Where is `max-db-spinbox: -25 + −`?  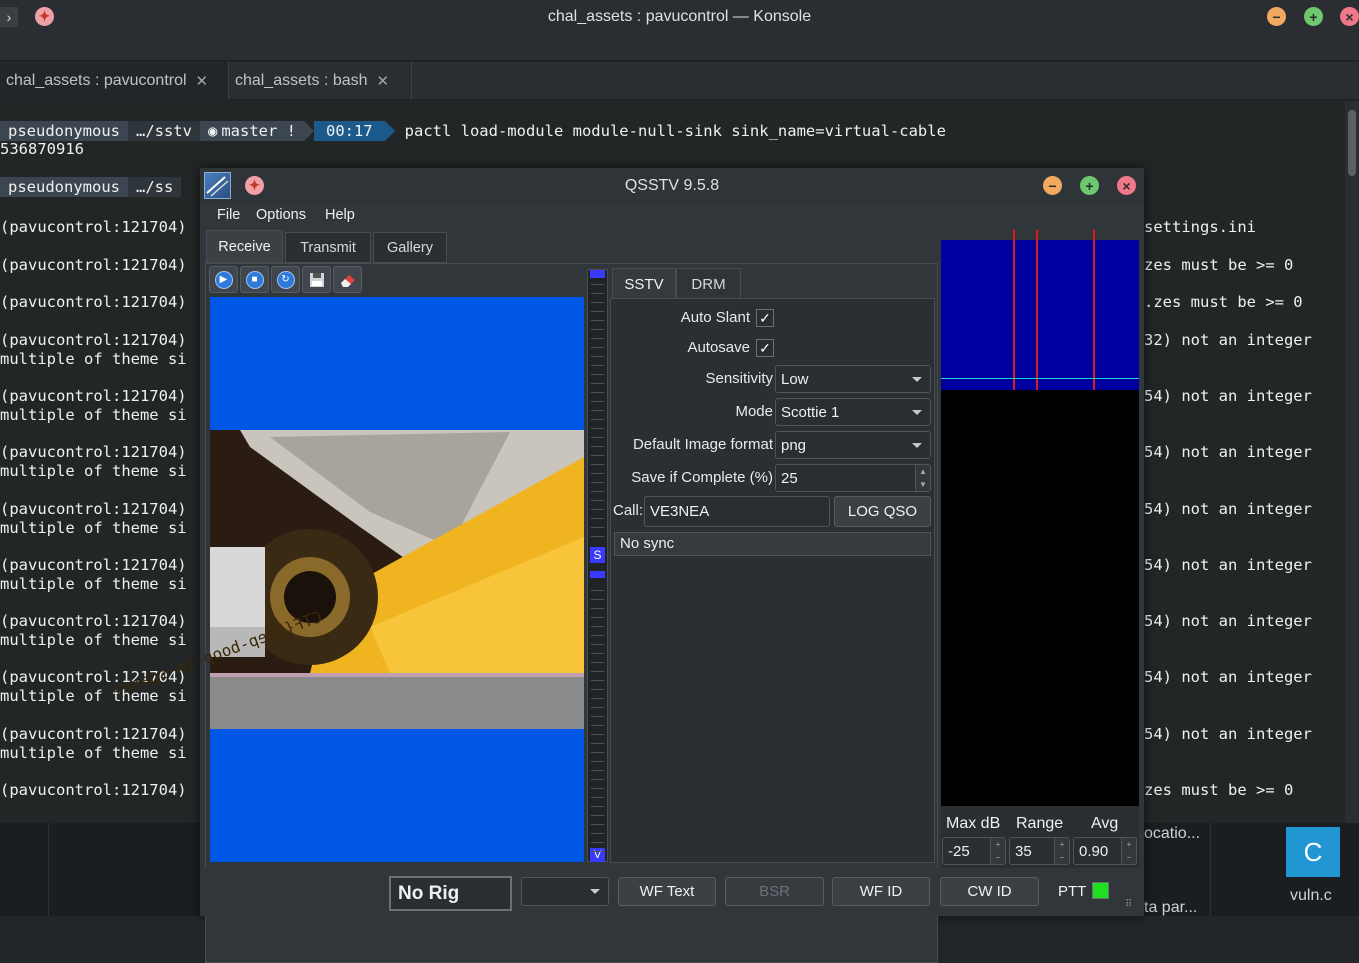
max-db-spinbox: -25 + − is located at coordinates (974, 851).